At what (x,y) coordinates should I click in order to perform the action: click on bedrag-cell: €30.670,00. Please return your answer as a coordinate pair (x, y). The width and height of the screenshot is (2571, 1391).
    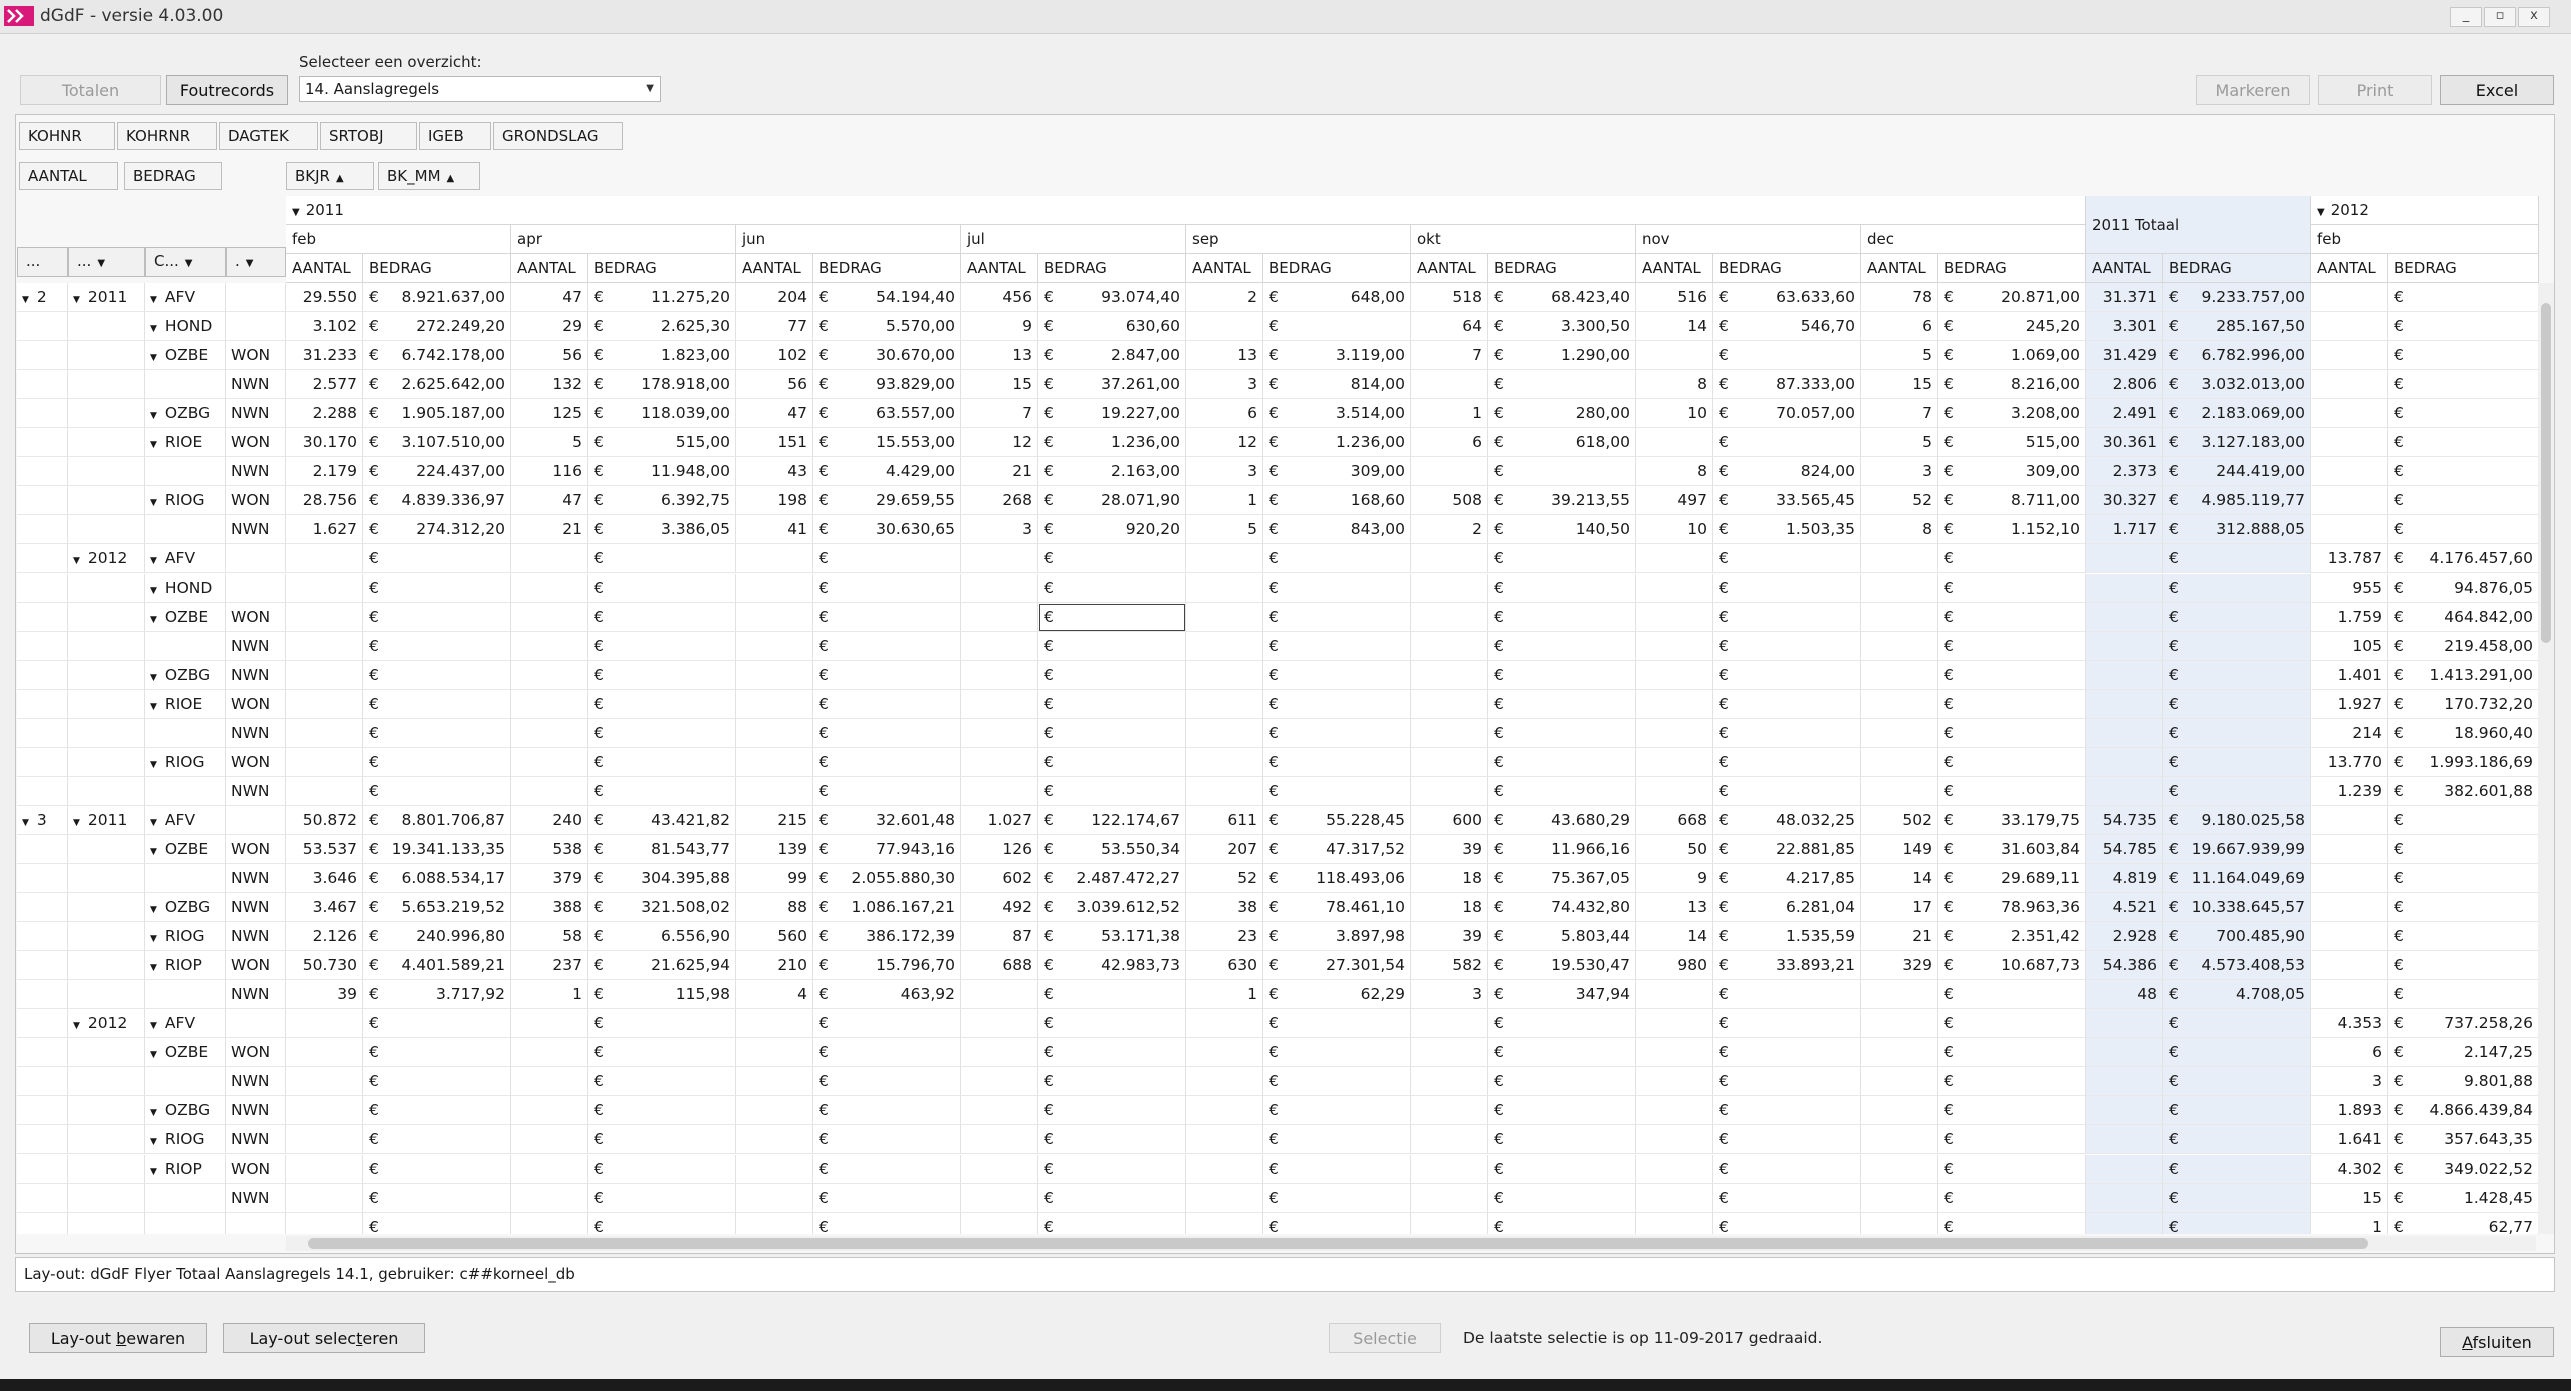
    Looking at the image, I should click on (887, 355).